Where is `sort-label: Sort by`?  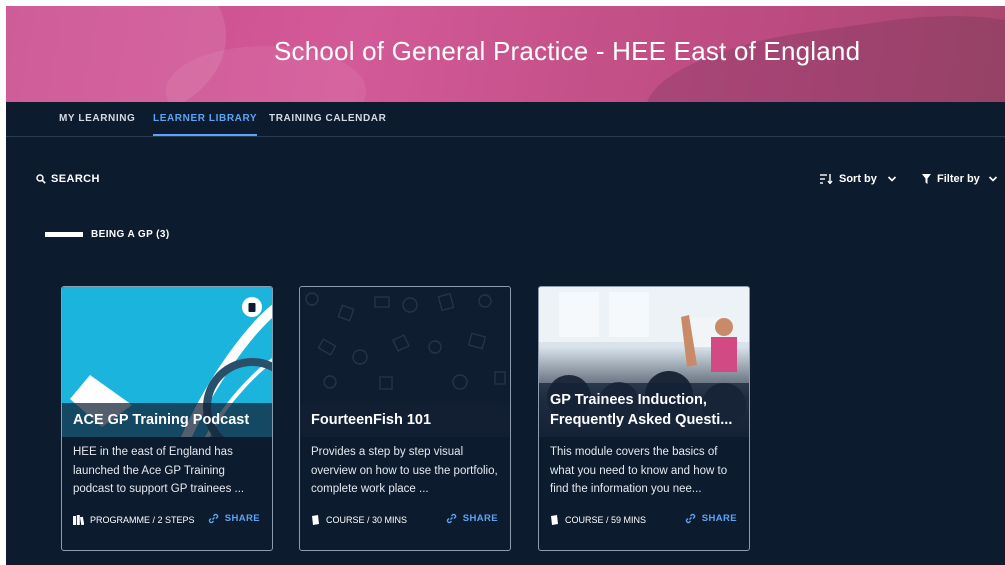 sort-label: Sort by is located at coordinates (858, 179).